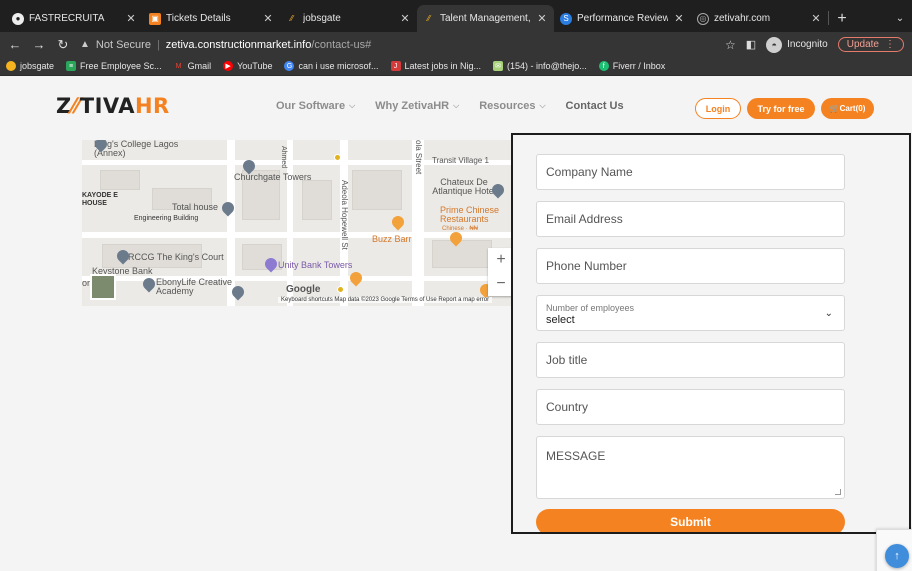 This screenshot has height=571, width=912. Describe the element at coordinates (576, 456) in the screenshot. I see `field-placeholder: MESSAGE` at that location.